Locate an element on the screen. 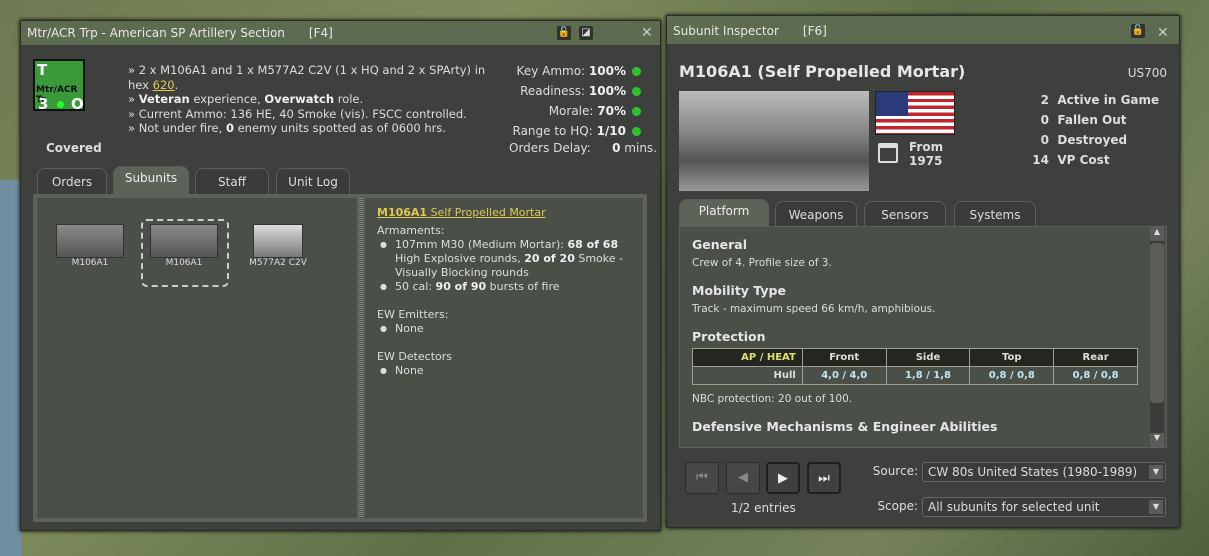 The image size is (1209, 556). tab-unit-log: Unit Log is located at coordinates (313, 181).